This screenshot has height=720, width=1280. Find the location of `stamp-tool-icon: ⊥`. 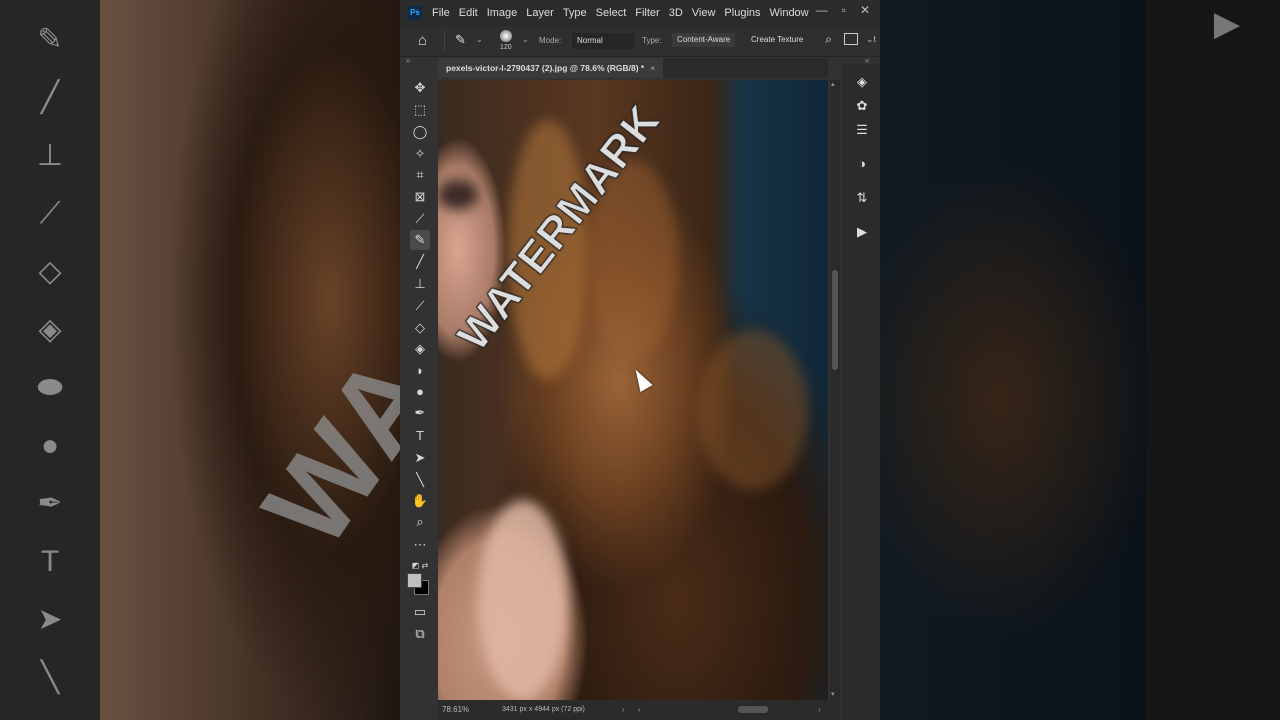

stamp-tool-icon: ⊥ is located at coordinates (420, 284).